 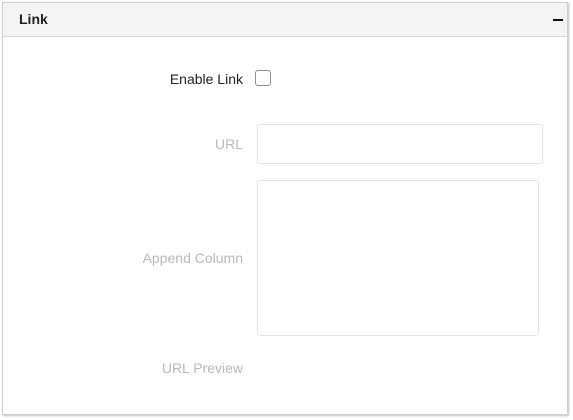 I want to click on panel-title: Link, so click(x=33, y=19).